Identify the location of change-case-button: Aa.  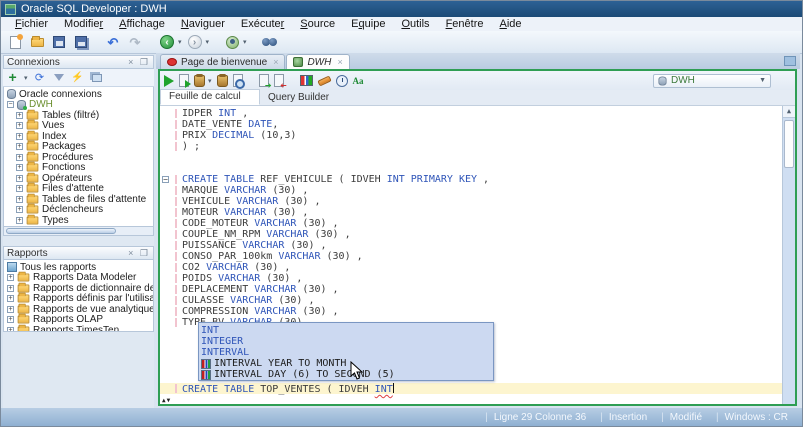
(358, 80).